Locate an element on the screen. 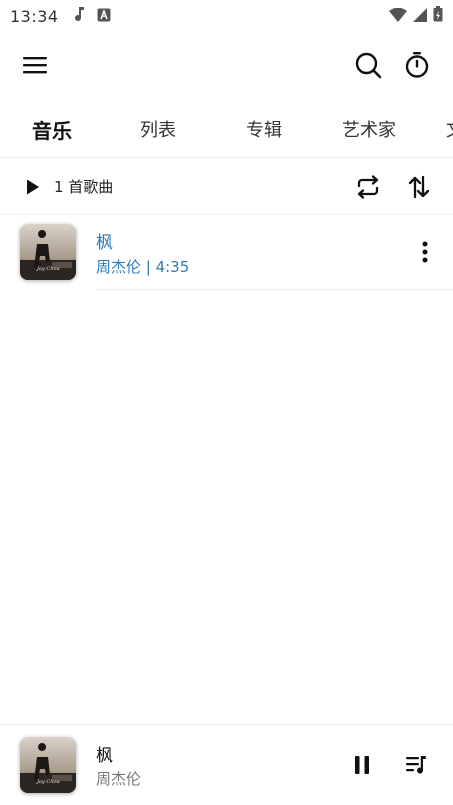  sort-icon is located at coordinates (419, 187).